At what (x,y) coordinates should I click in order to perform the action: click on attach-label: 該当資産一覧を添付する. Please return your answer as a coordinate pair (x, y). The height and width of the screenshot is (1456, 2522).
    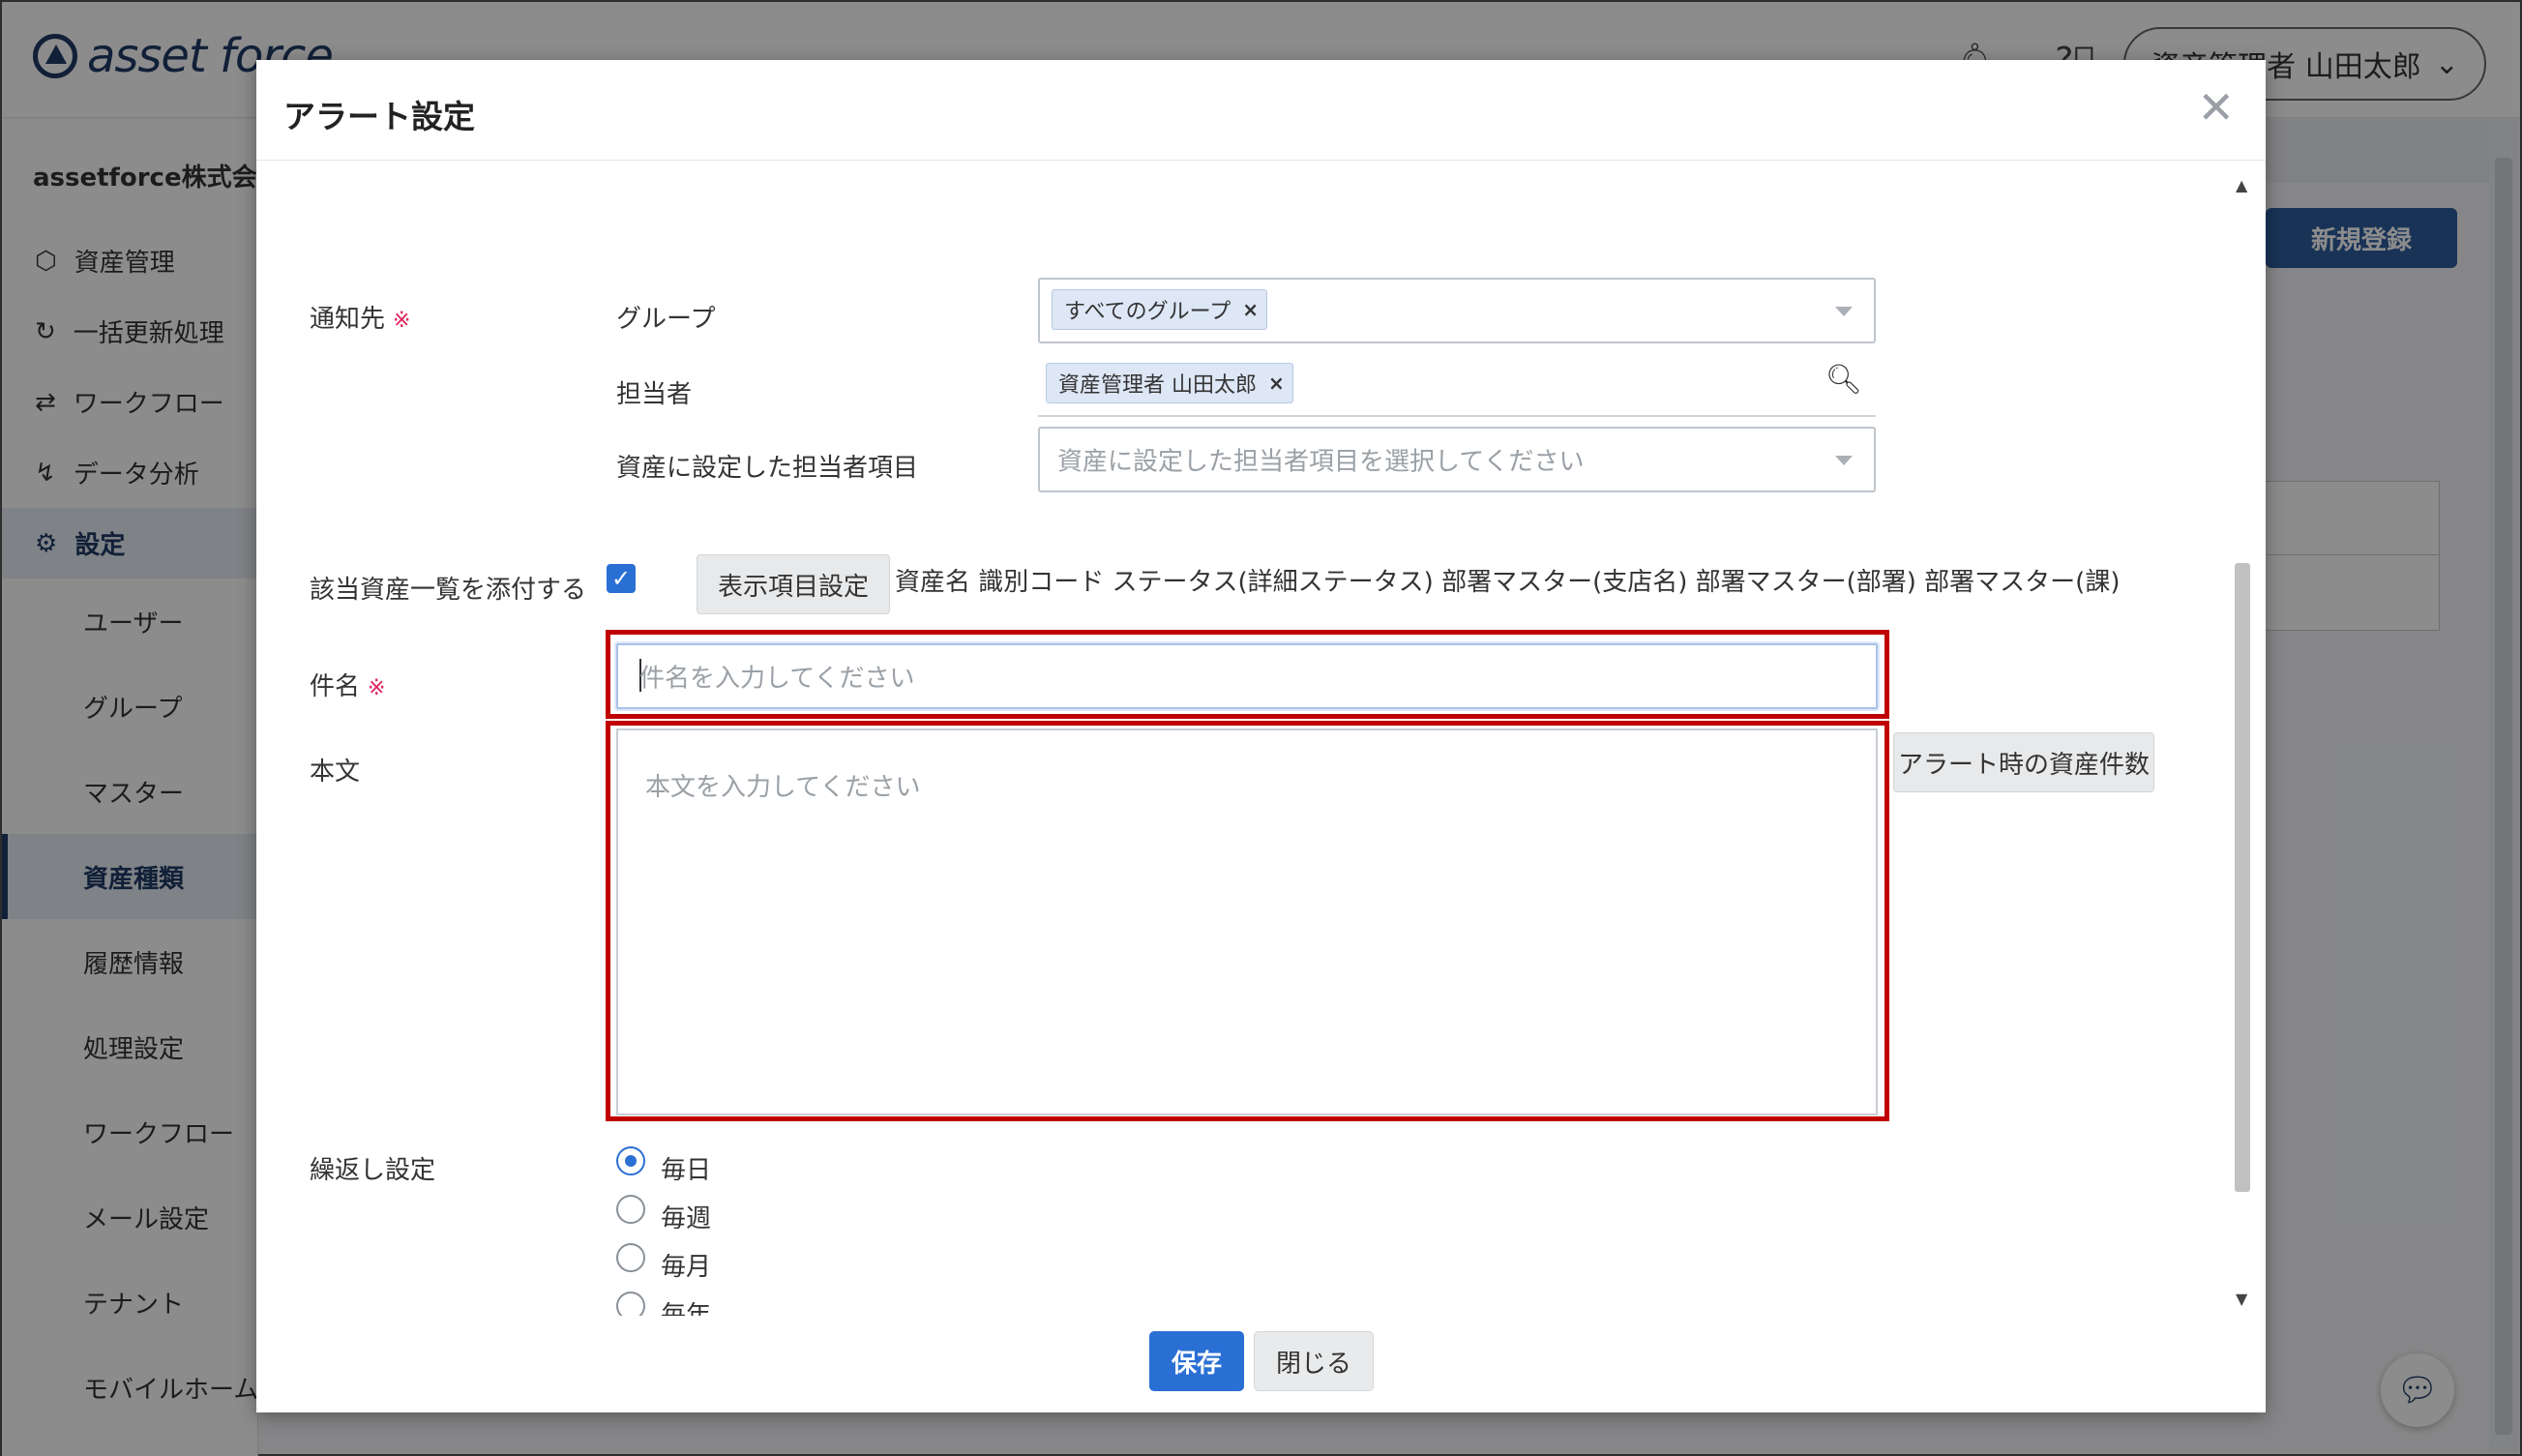
    Looking at the image, I should click on (449, 590).